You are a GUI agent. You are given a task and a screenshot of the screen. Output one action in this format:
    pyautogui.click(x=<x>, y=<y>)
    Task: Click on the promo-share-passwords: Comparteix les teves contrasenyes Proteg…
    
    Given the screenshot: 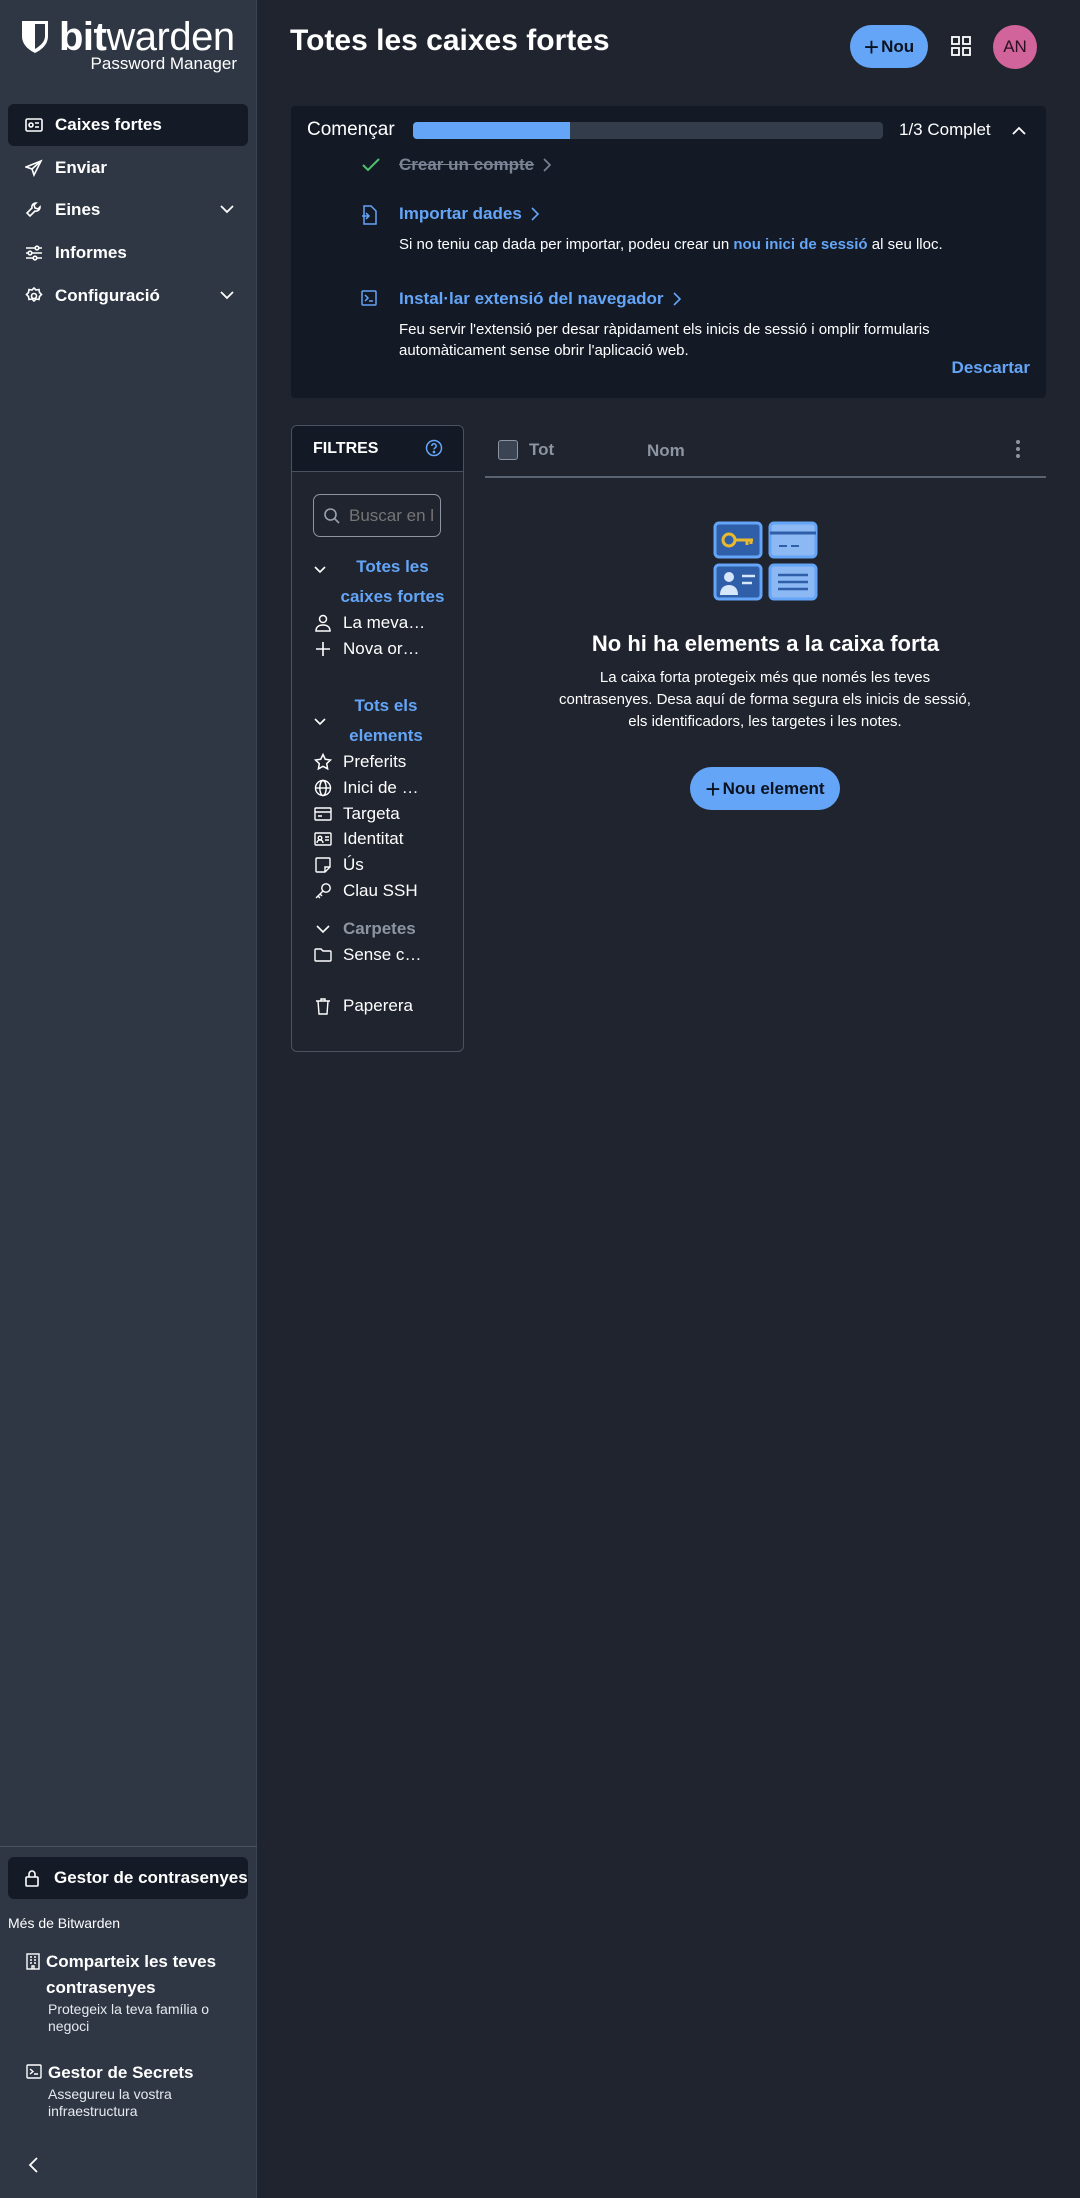 What is the action you would take?
    pyautogui.click(x=136, y=1992)
    